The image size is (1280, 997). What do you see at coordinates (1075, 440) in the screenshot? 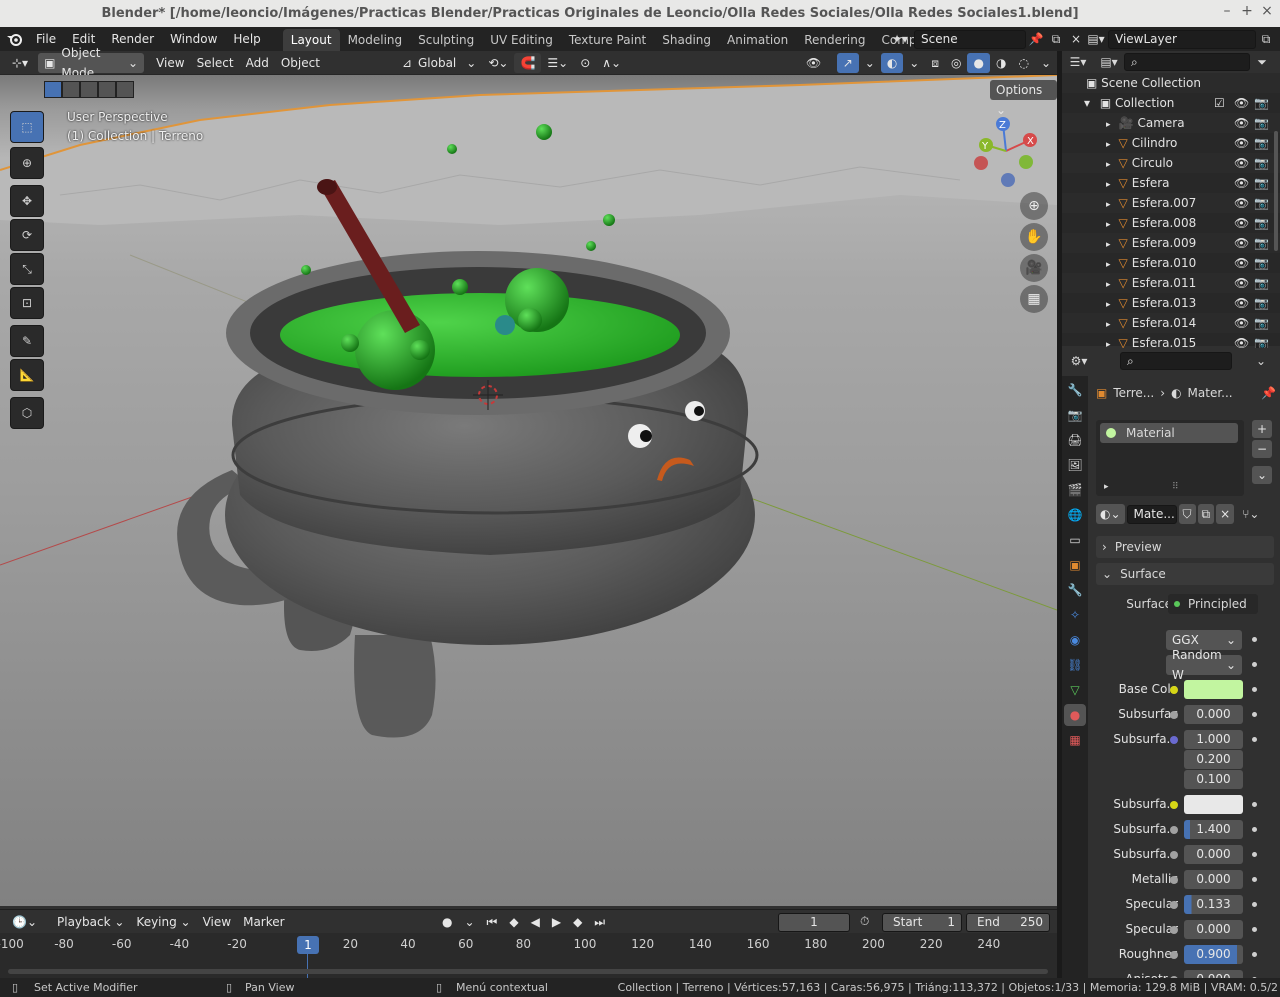
I see `output-tab-icon: 🖨` at bounding box center [1075, 440].